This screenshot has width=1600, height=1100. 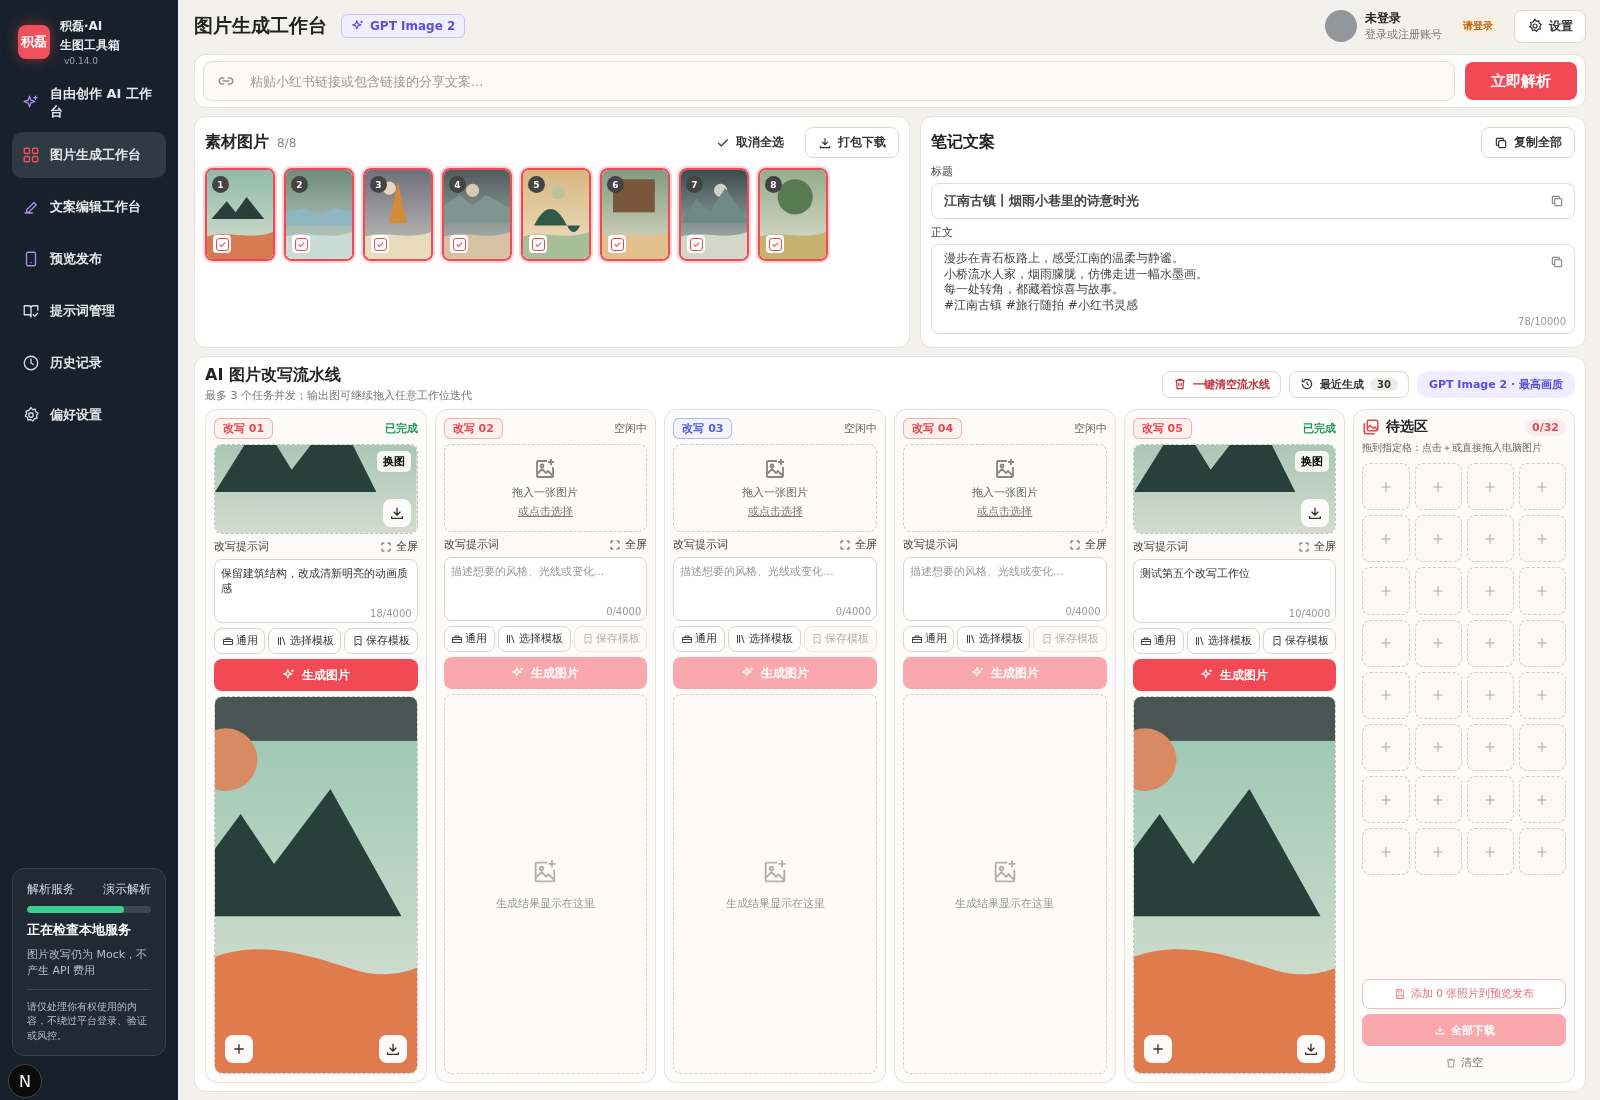 What do you see at coordinates (89, 259) in the screenshot?
I see `nav-item: 预览发布` at bounding box center [89, 259].